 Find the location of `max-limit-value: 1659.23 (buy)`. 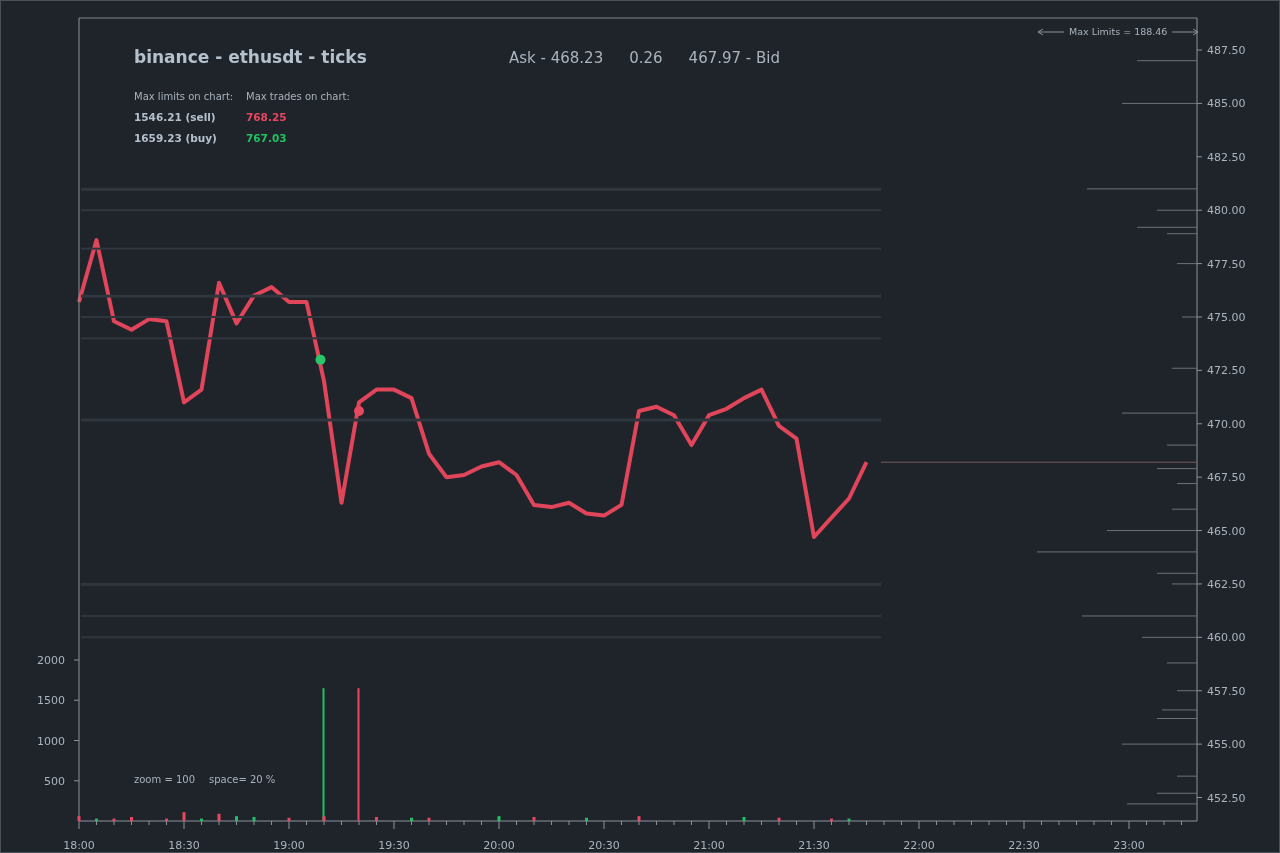

max-limit-value: 1659.23 (buy) is located at coordinates (176, 138).